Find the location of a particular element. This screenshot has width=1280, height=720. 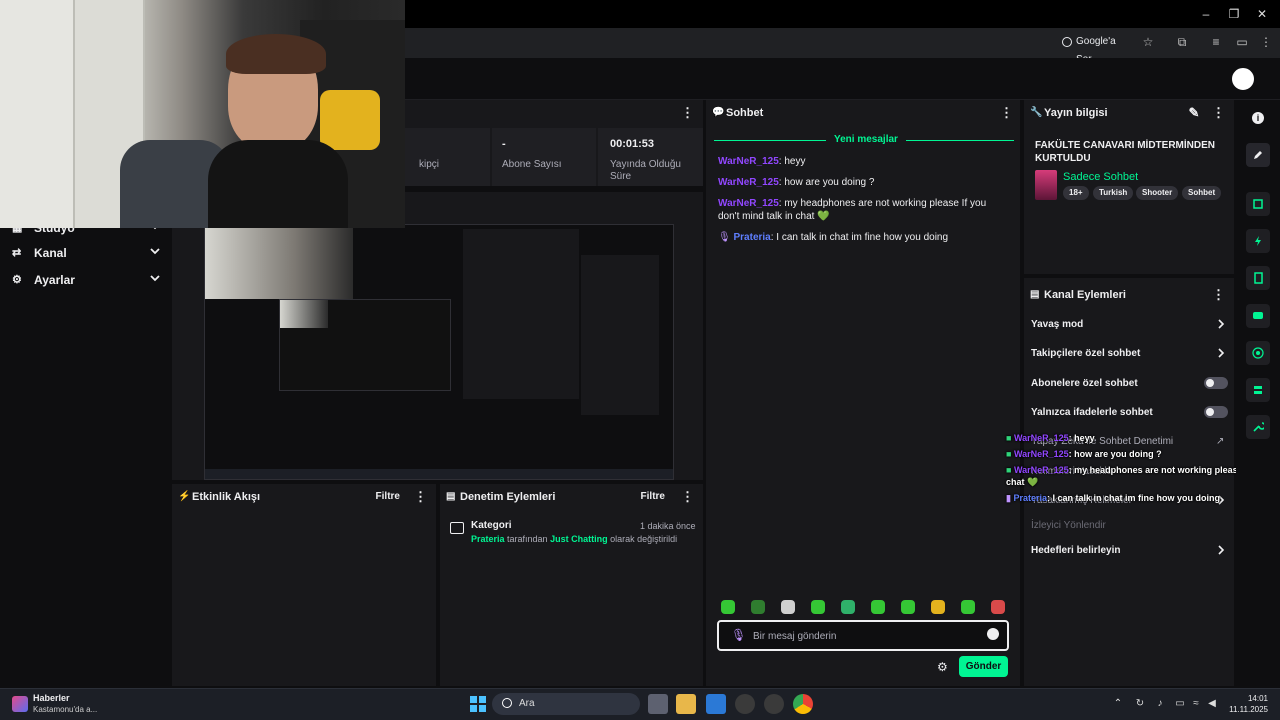

sync-icon: ↻ is located at coordinates (1140, 704).